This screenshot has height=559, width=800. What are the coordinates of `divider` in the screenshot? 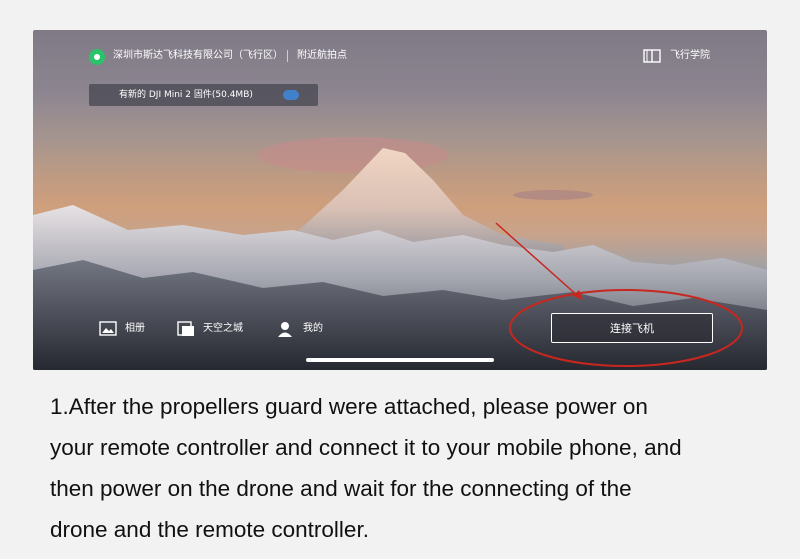 It's located at (287, 56).